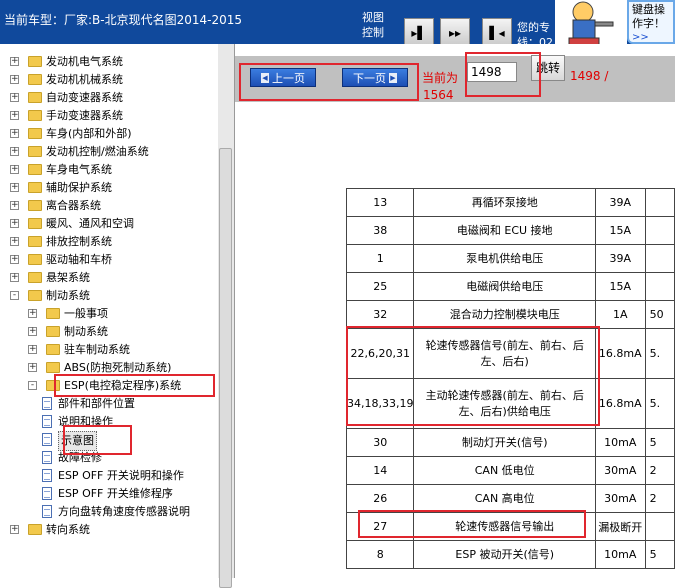  What do you see at coordinates (620, 314) in the screenshot?
I see `cell-cur: 1A` at bounding box center [620, 314].